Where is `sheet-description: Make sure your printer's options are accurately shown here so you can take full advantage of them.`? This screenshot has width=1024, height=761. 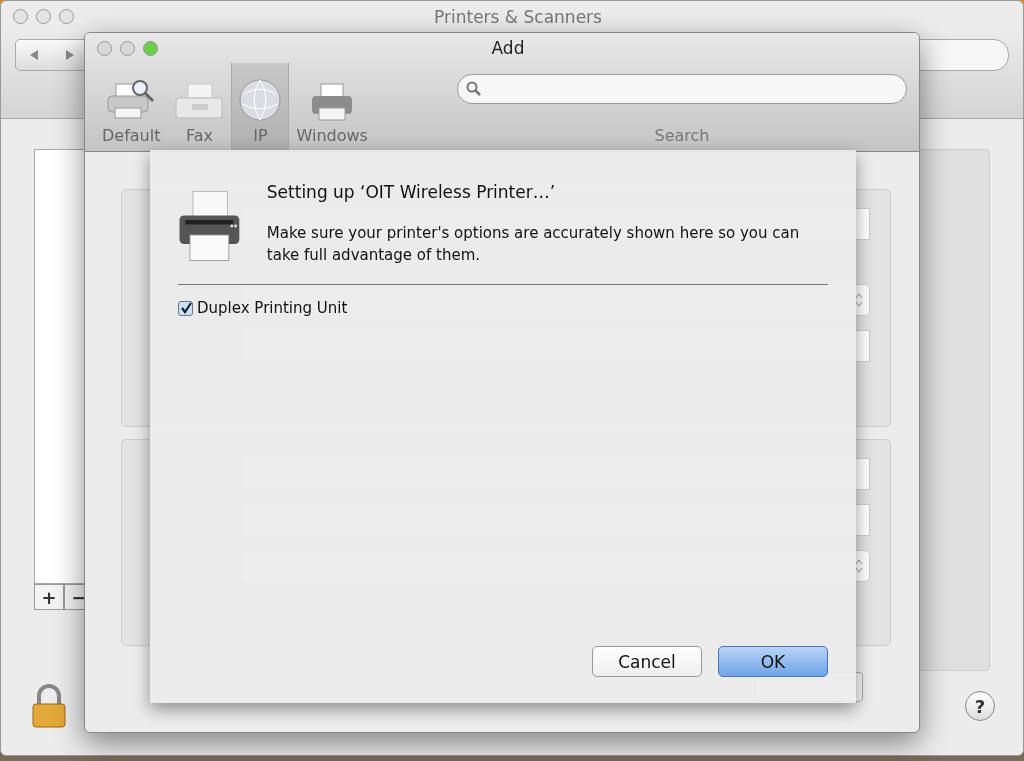
sheet-description: Make sure your printer's options are accurately shown here so you can take full advantage of them. is located at coordinates (533, 244).